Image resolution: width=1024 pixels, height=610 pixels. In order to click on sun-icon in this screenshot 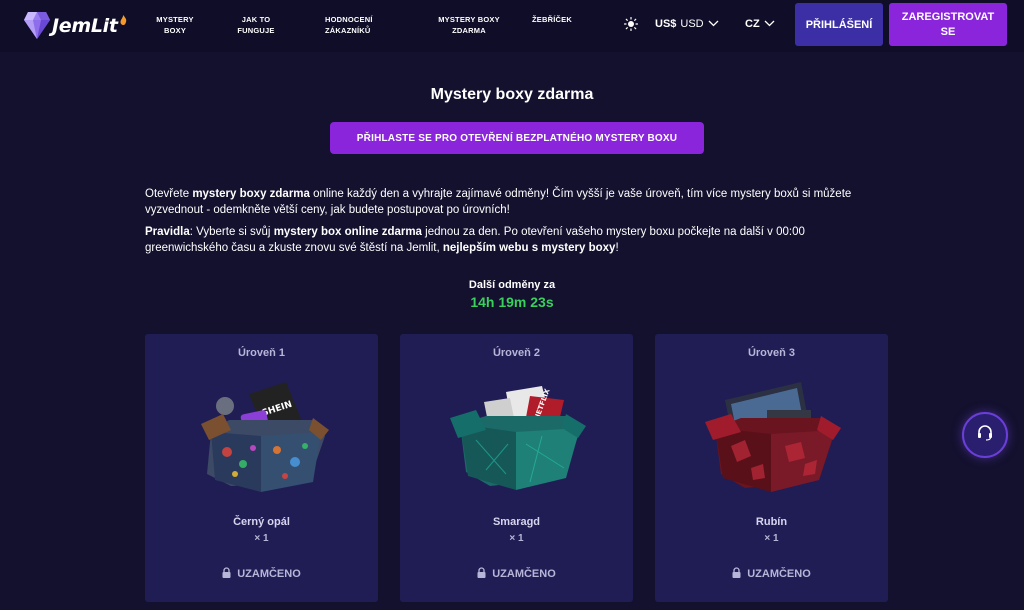, I will do `click(631, 26)`.